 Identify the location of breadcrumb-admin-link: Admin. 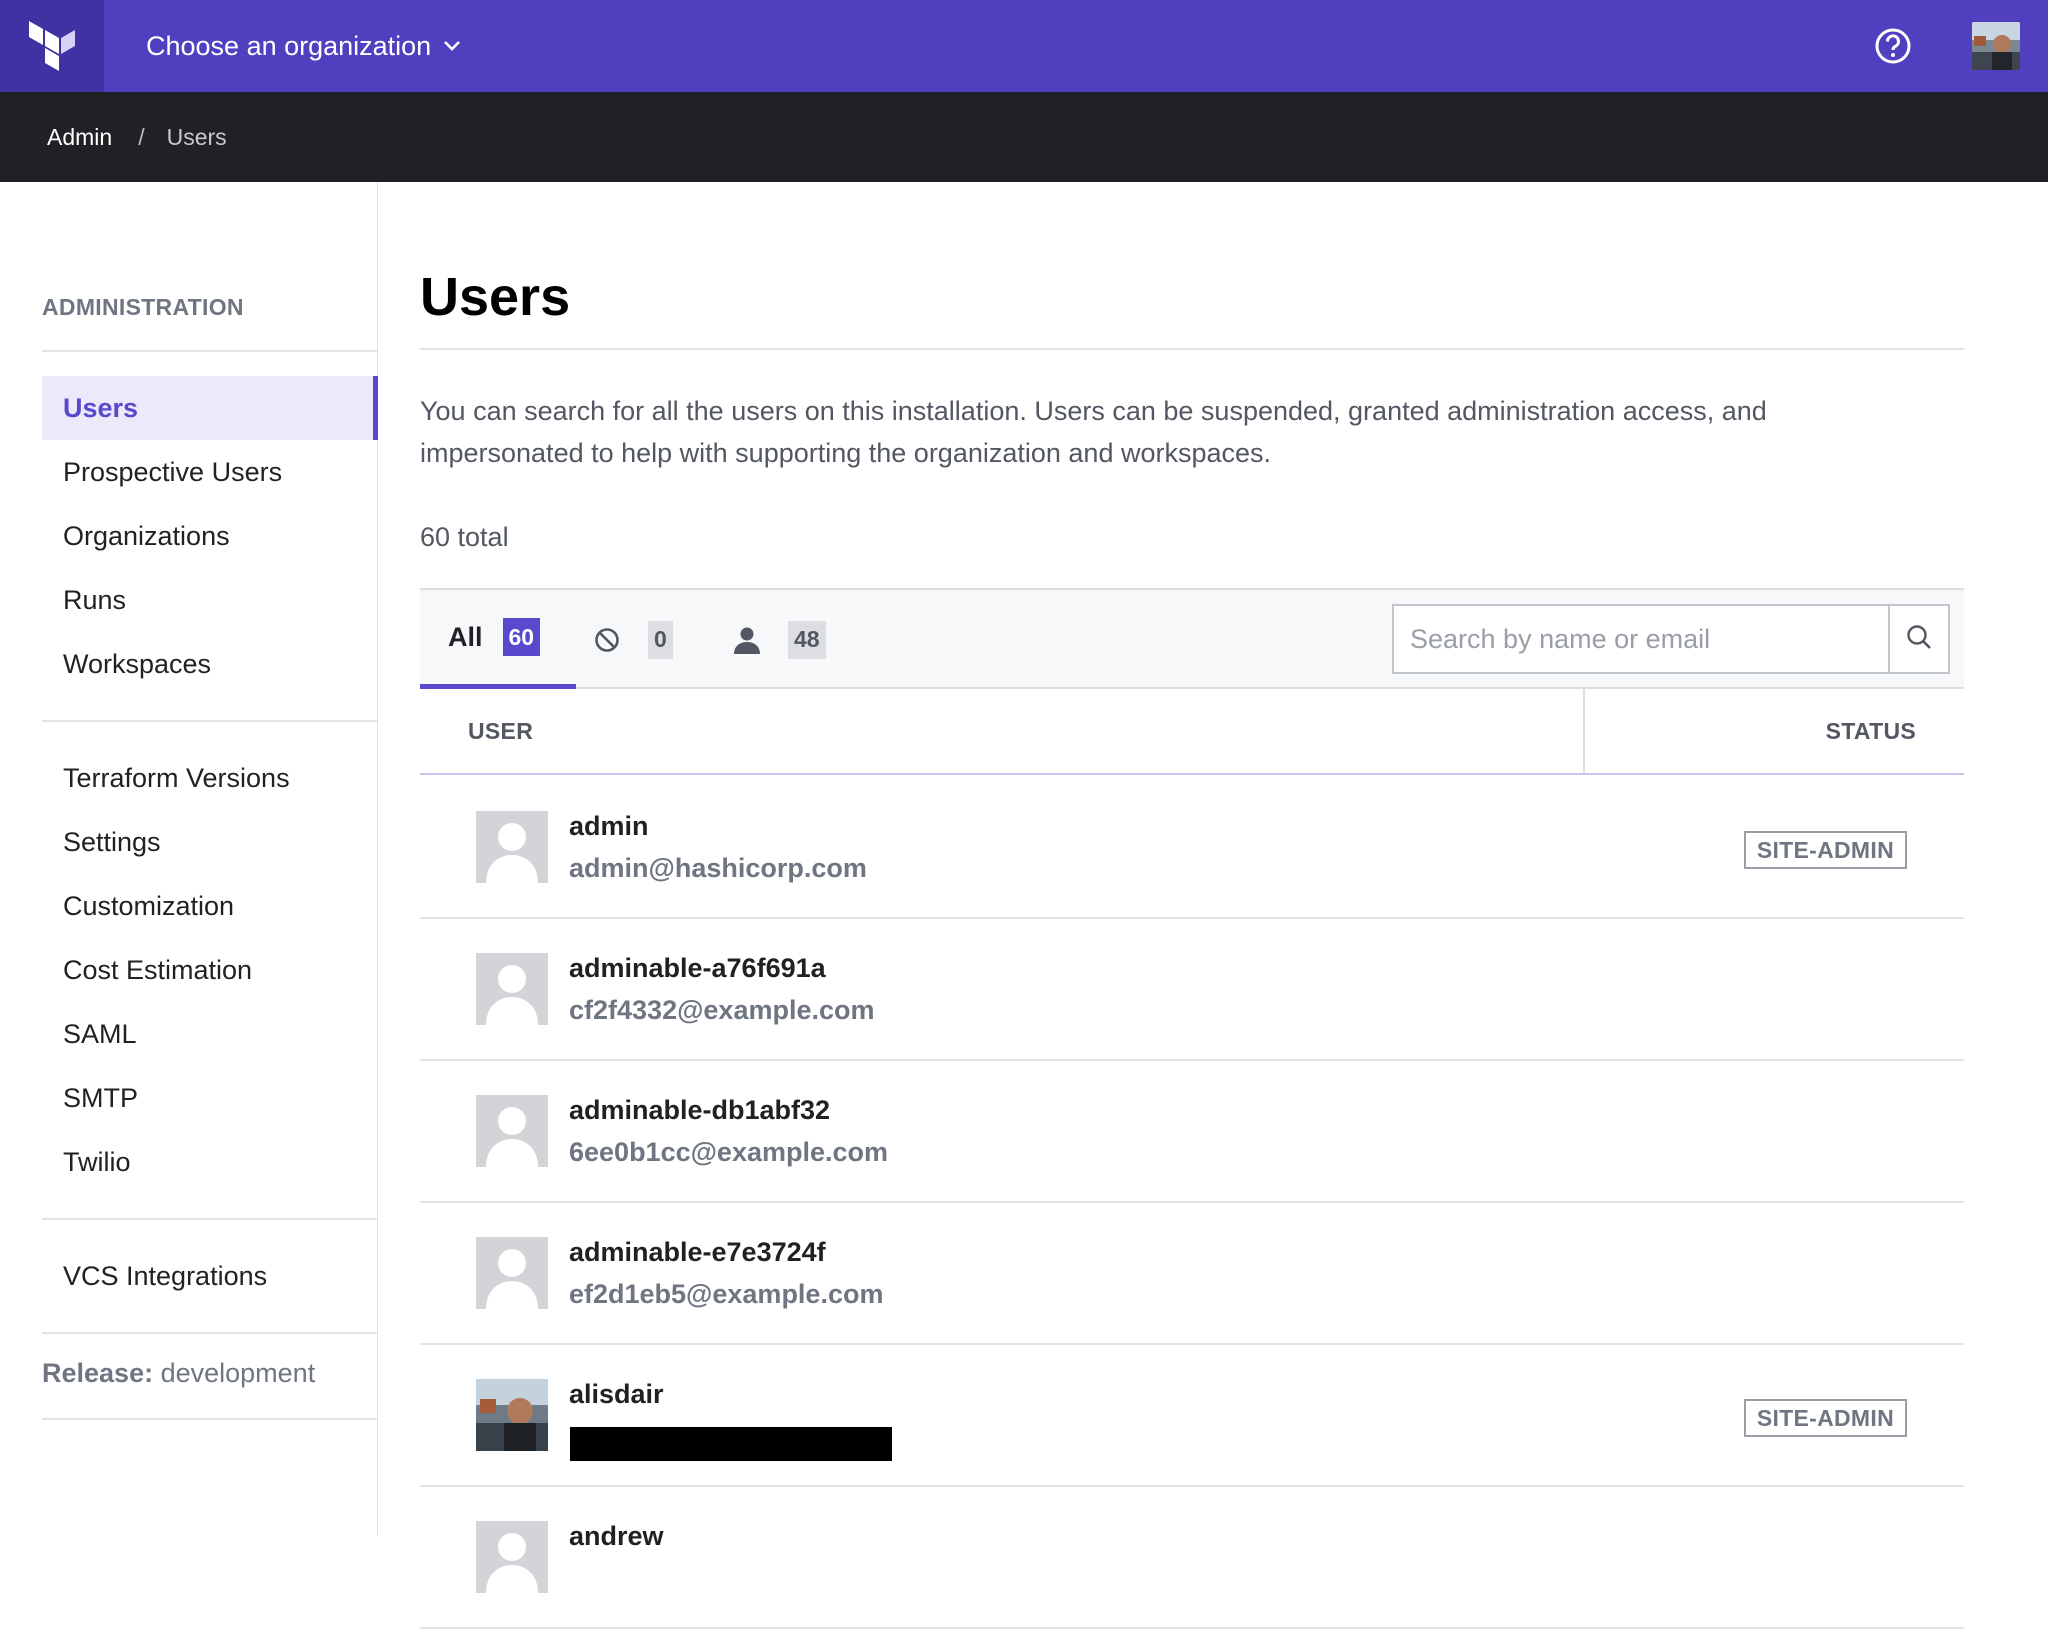
(79, 137).